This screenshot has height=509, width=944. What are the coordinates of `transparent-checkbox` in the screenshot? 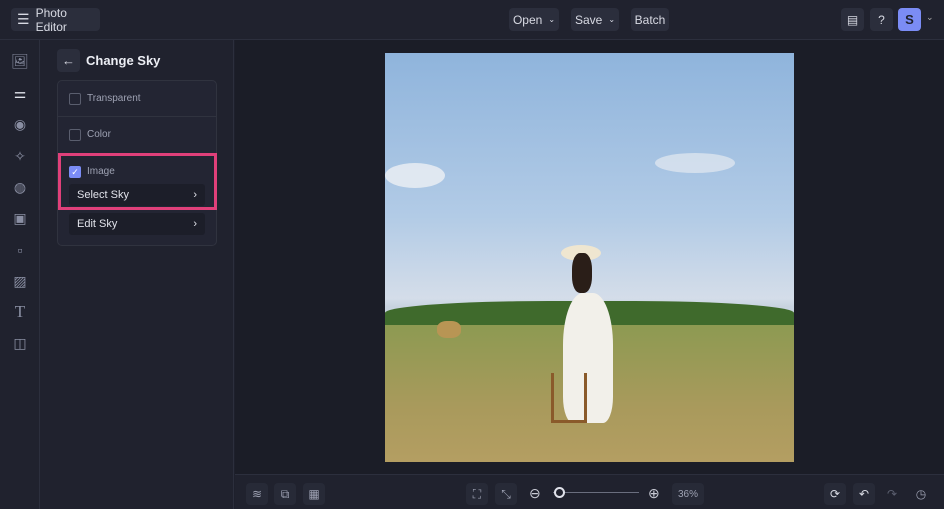 It's located at (75, 99).